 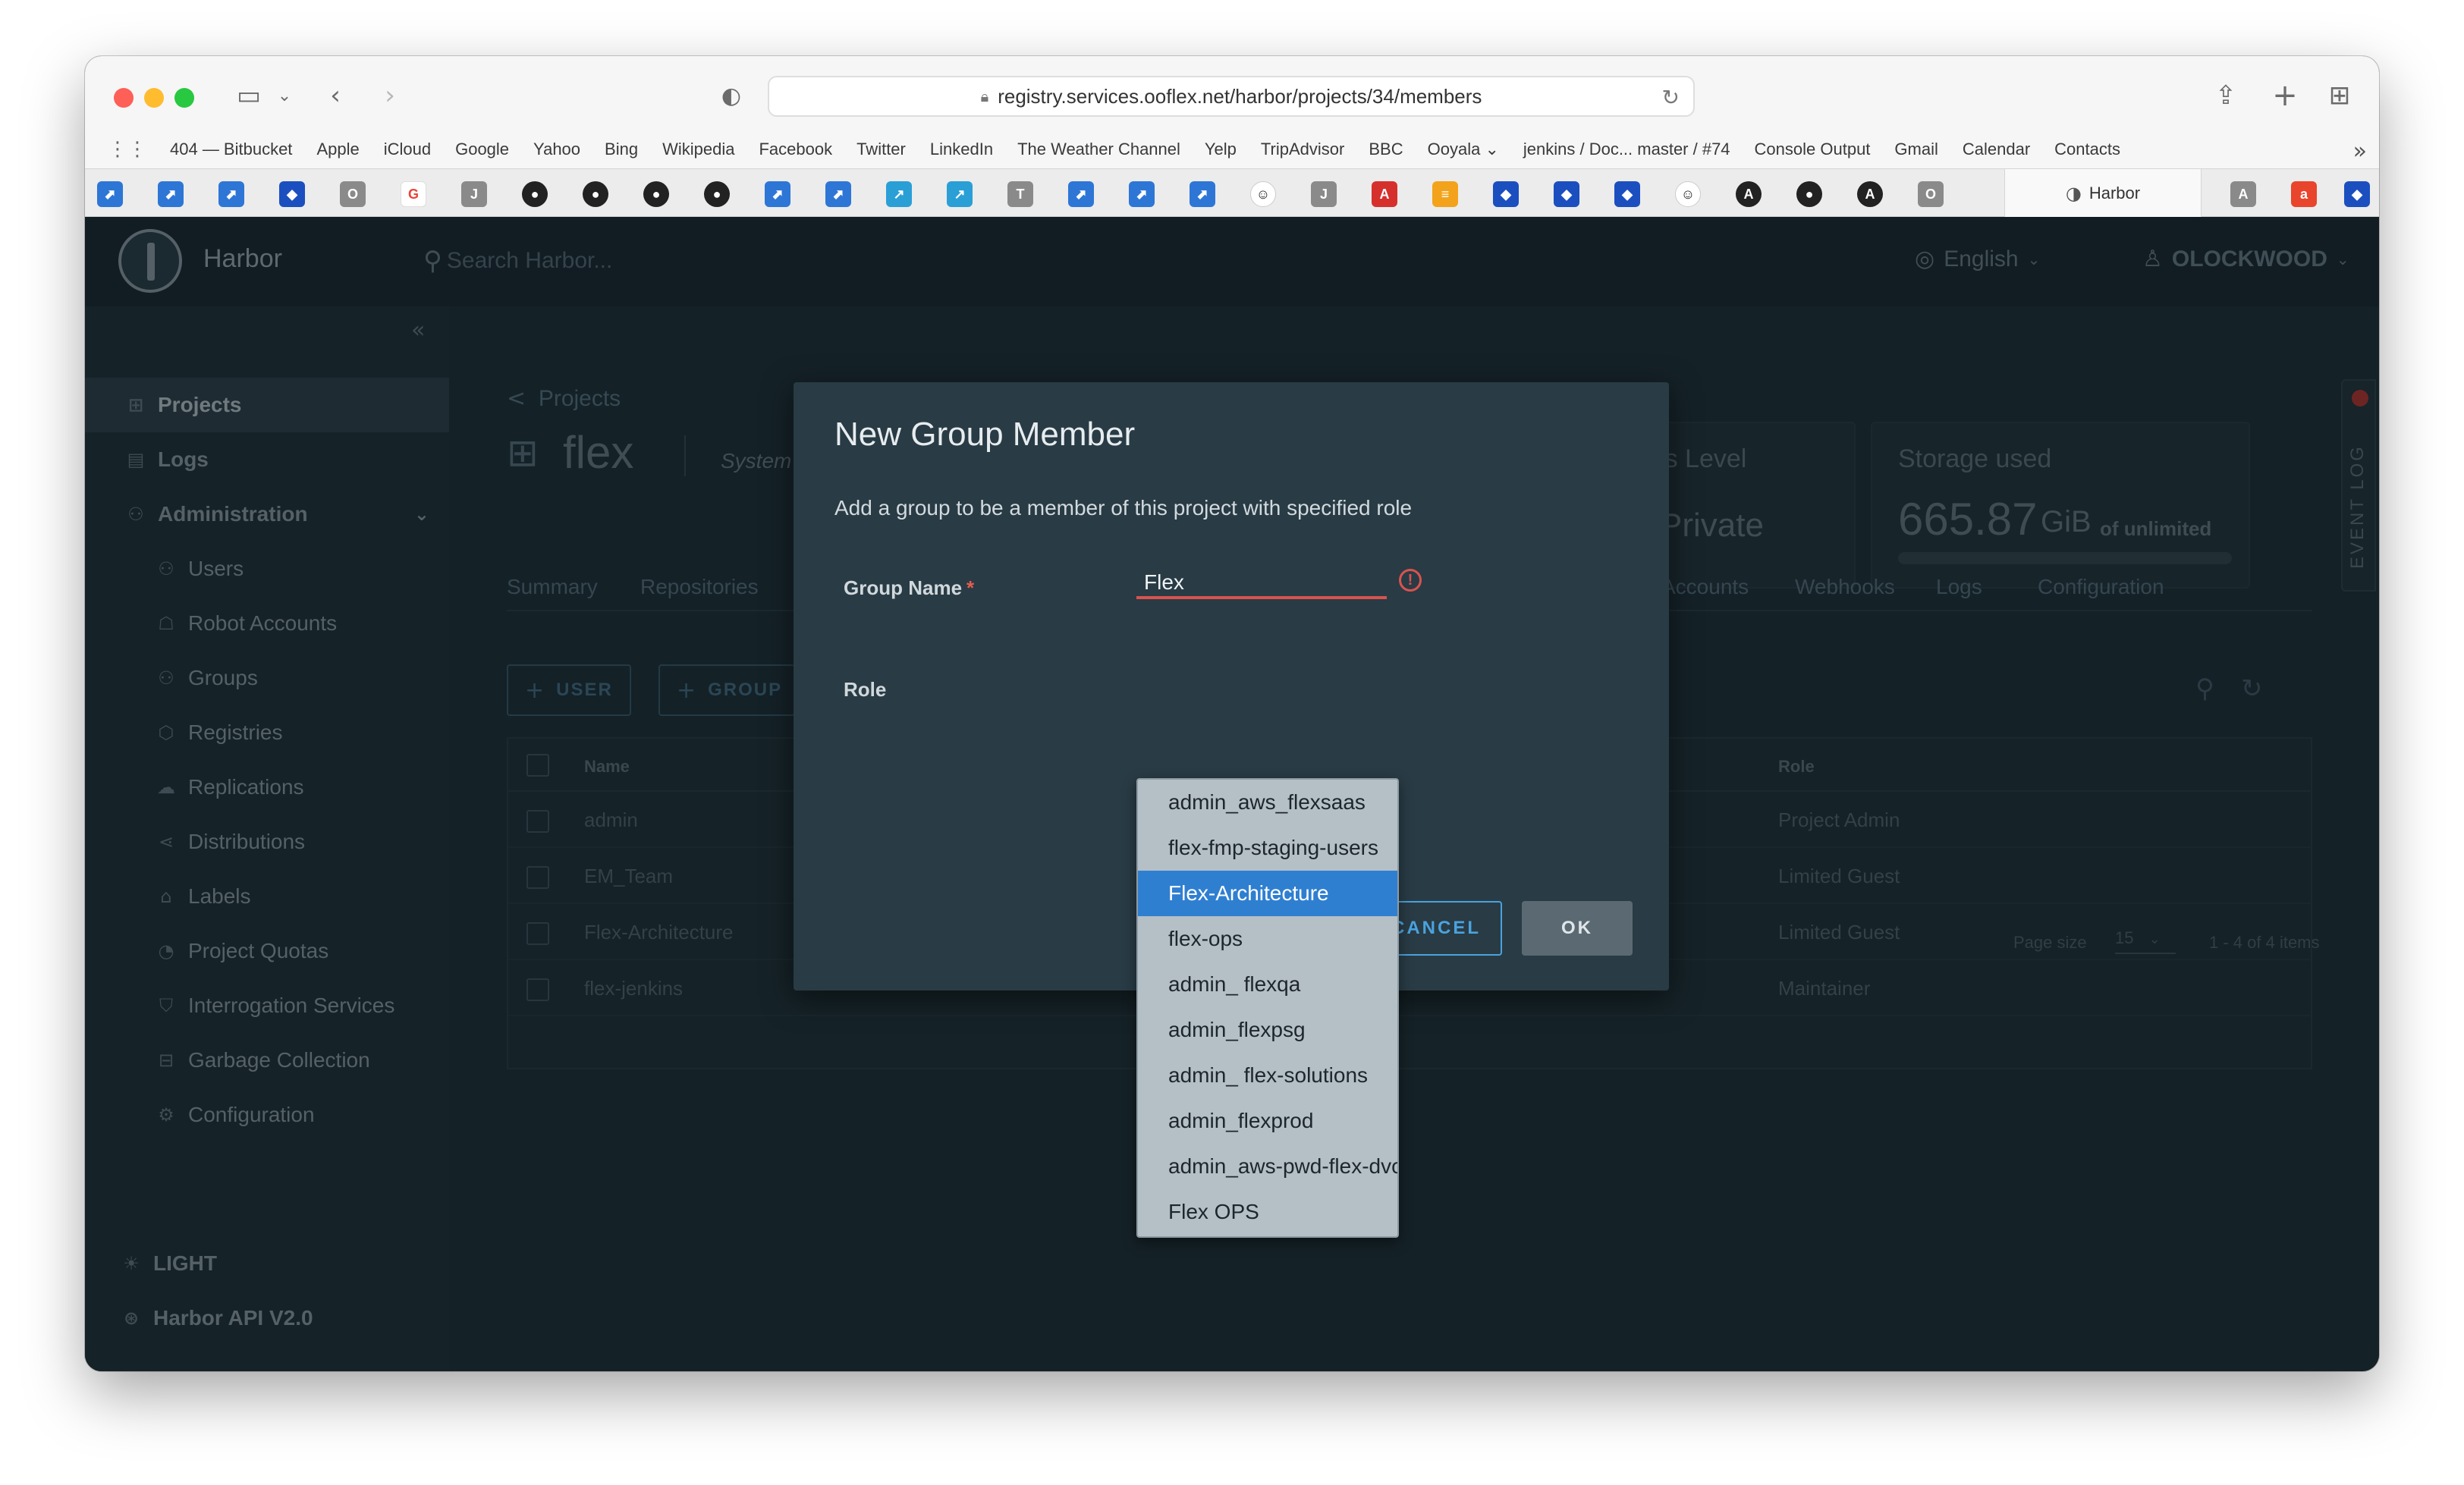 What do you see at coordinates (698, 149) in the screenshot?
I see `favorite-link: Wikipedia` at bounding box center [698, 149].